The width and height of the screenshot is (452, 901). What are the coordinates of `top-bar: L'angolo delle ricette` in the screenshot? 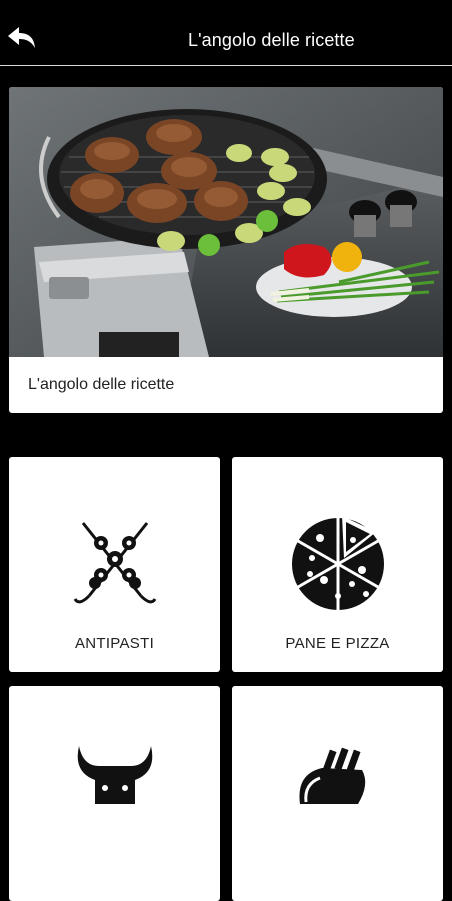 It's located at (226, 33).